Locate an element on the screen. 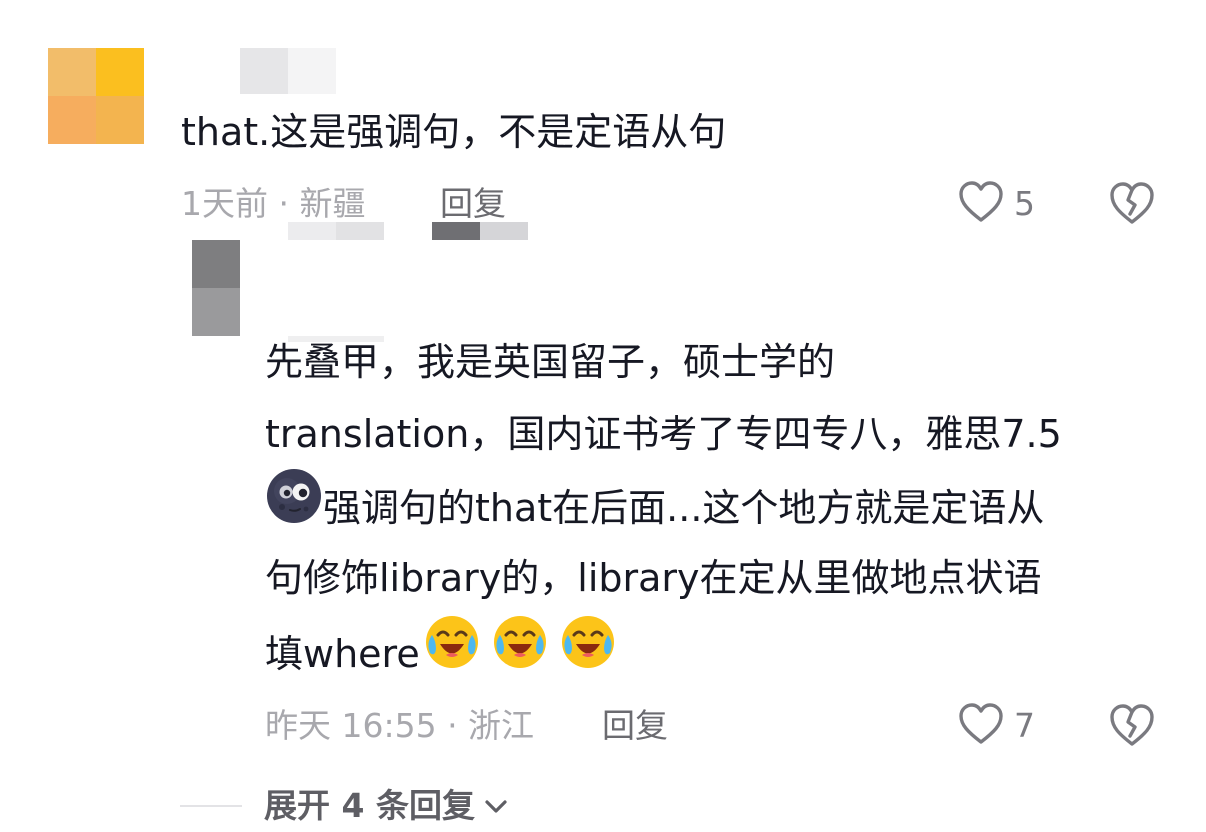 The height and width of the screenshot is (832, 1206). comment-dislike-button is located at coordinates (1132, 205).